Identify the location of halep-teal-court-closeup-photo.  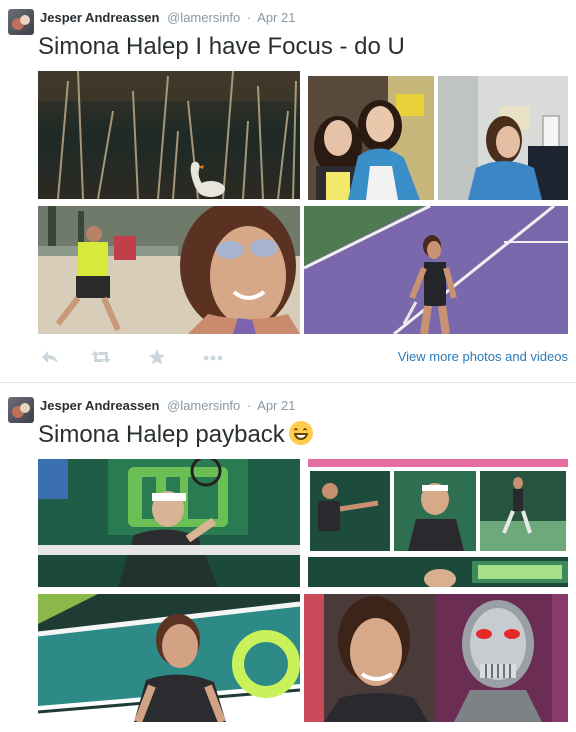
(169, 658).